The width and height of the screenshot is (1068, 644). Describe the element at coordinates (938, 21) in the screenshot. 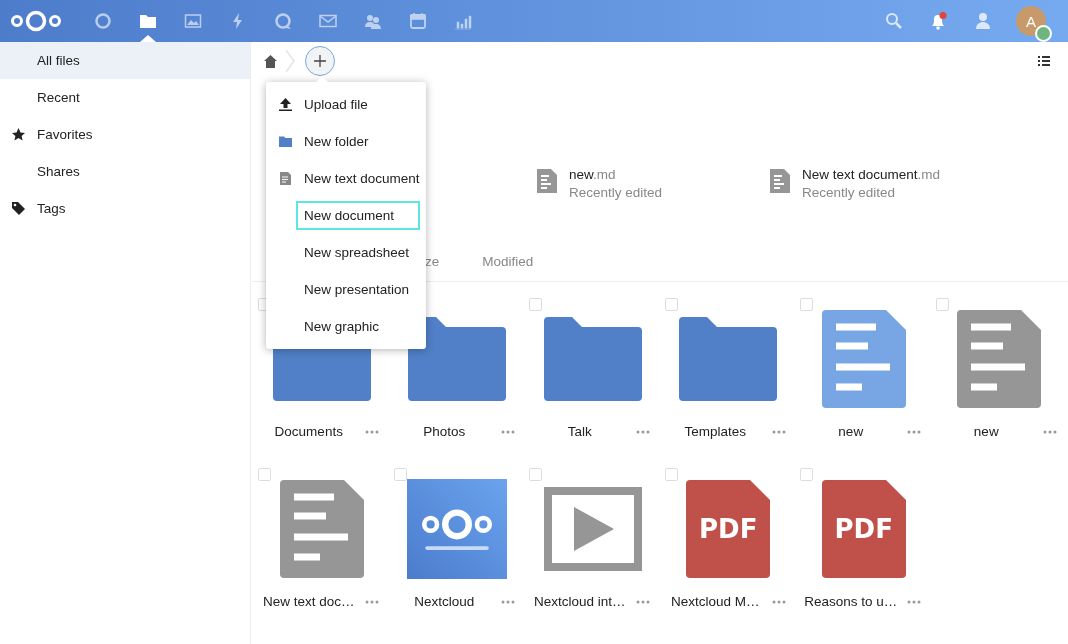

I see `bell-icon` at that location.